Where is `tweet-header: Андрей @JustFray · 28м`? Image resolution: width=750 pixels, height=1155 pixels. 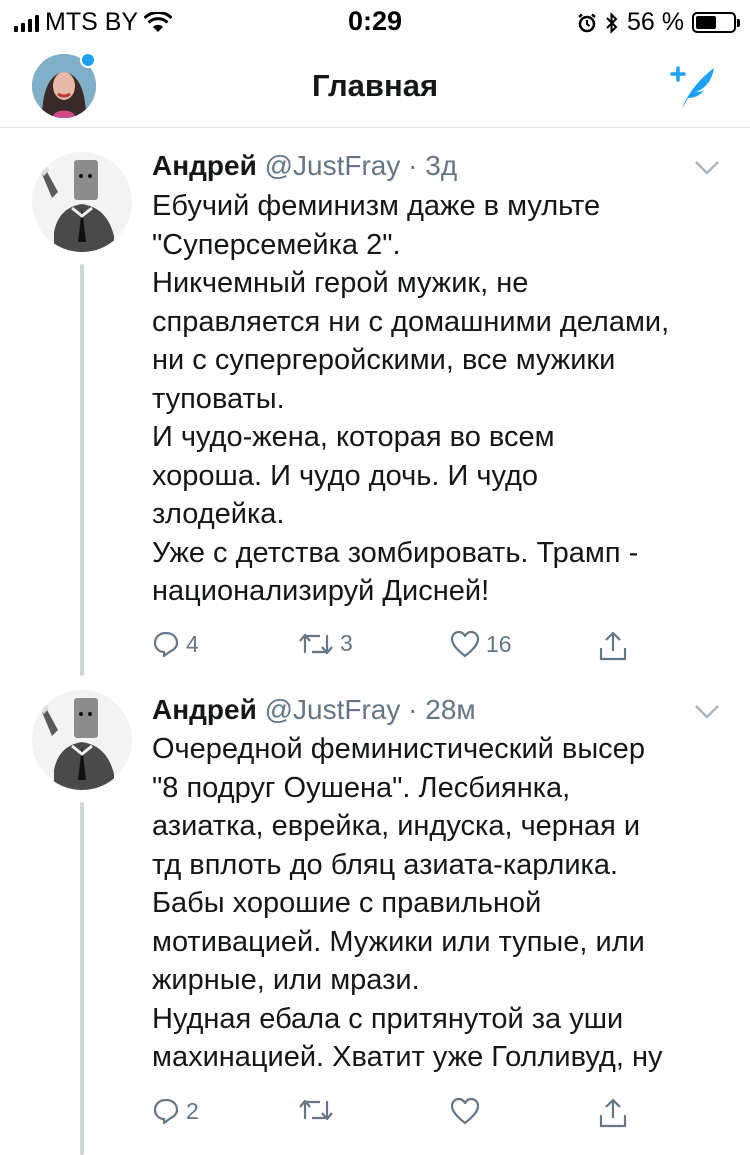
tweet-header: Андрей @JustFray · 28м is located at coordinates (314, 710).